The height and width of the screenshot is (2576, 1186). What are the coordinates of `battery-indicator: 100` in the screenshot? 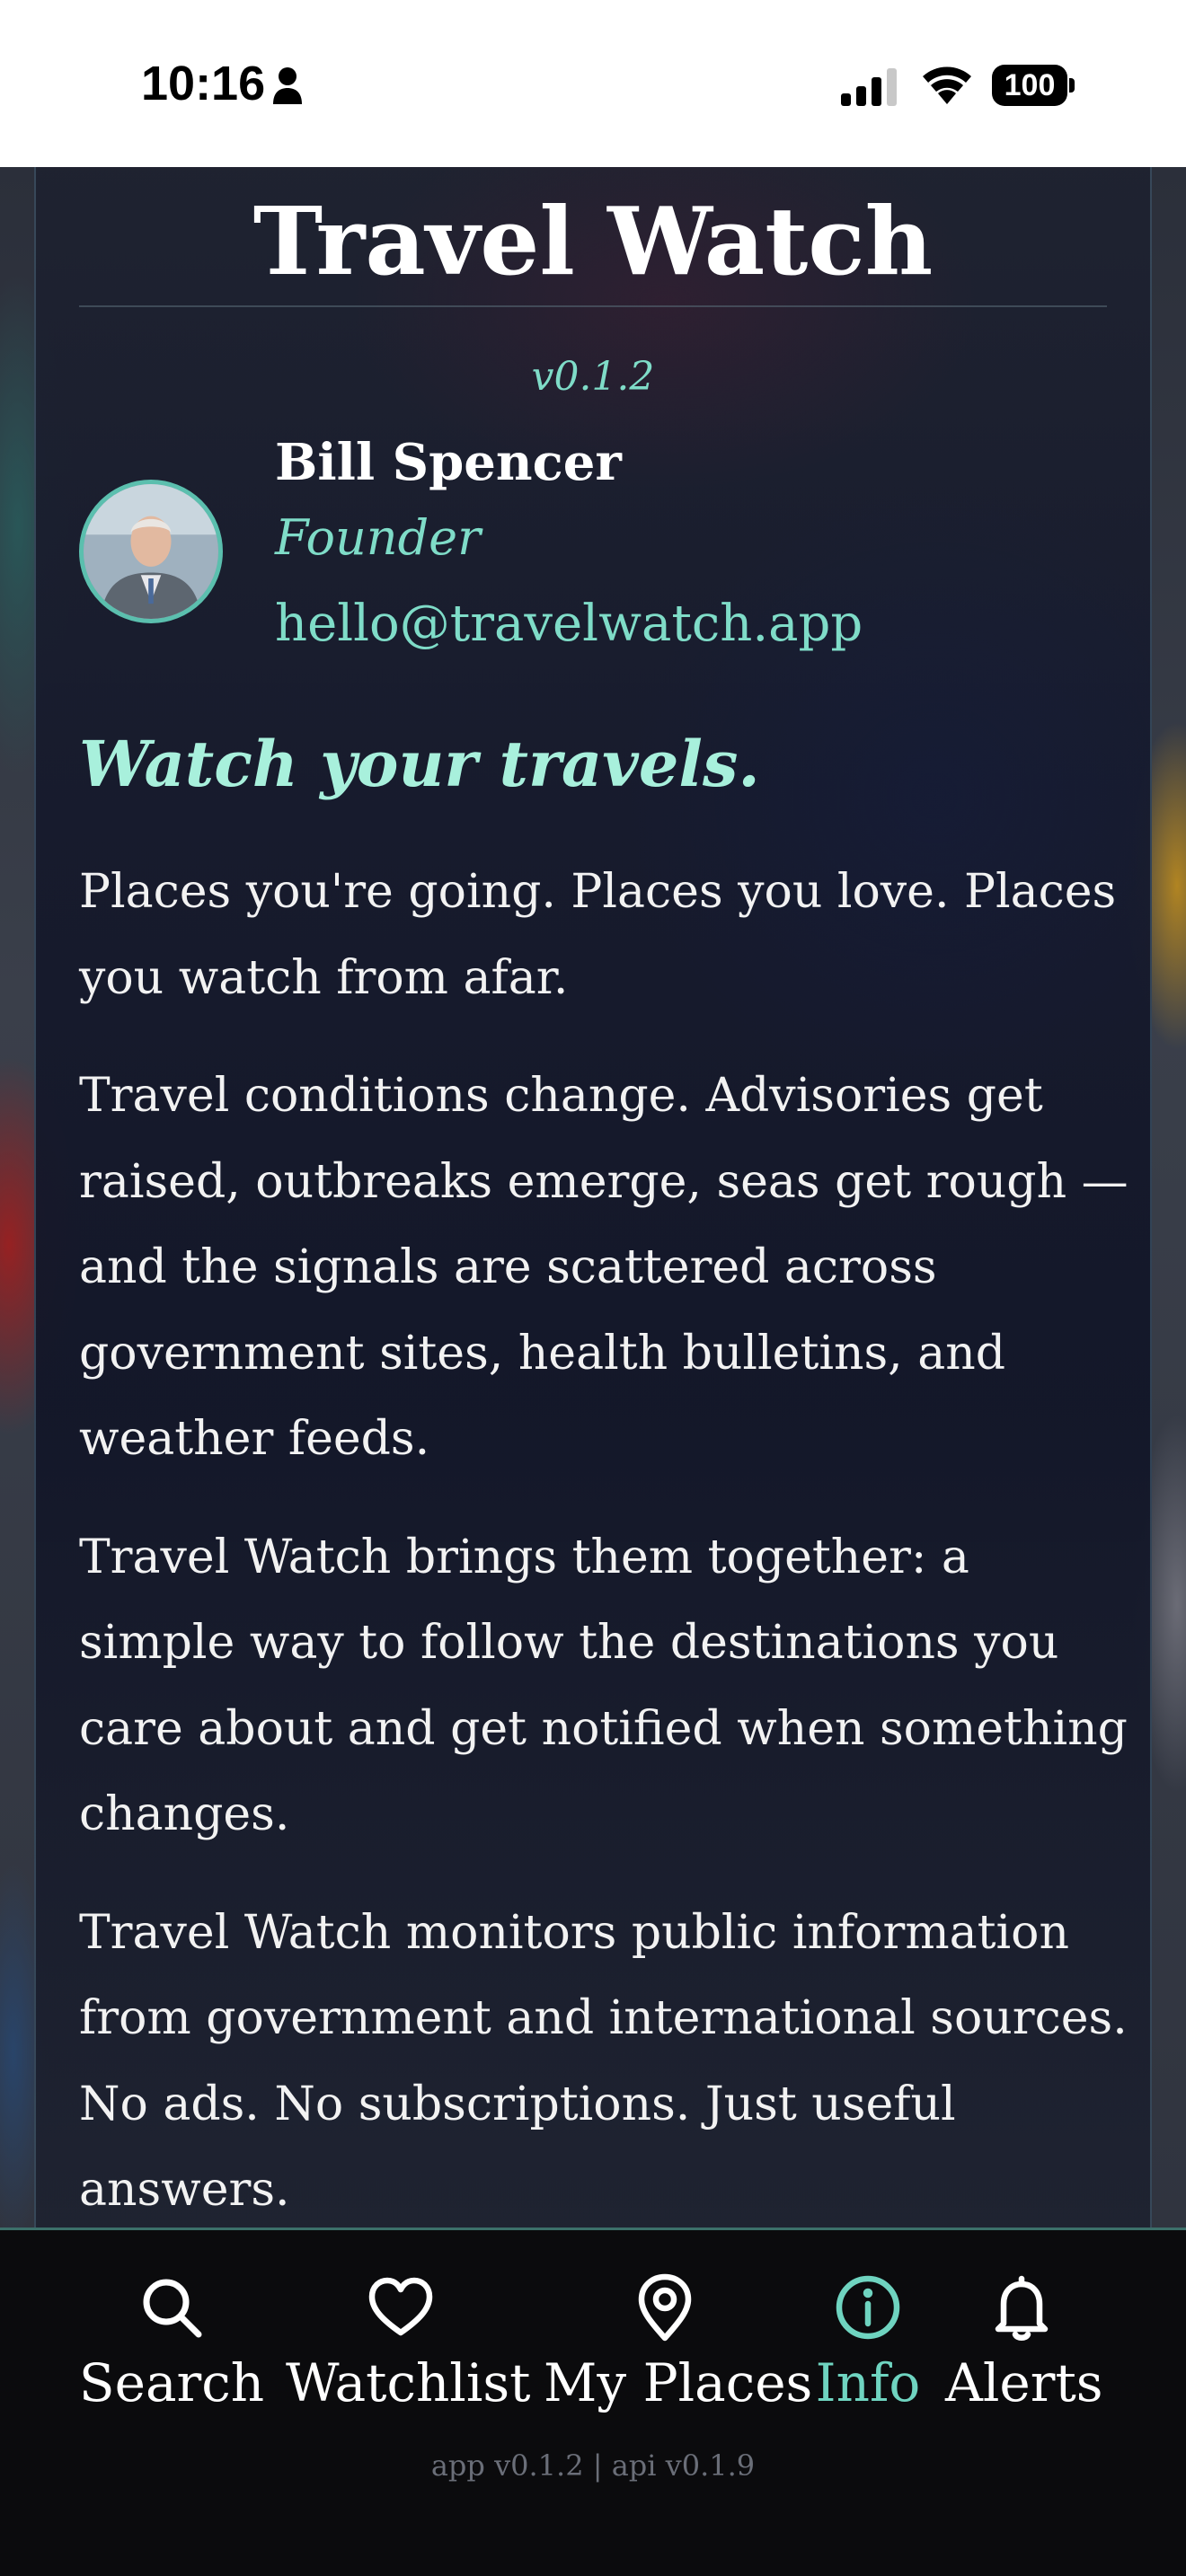 It's located at (1033, 85).